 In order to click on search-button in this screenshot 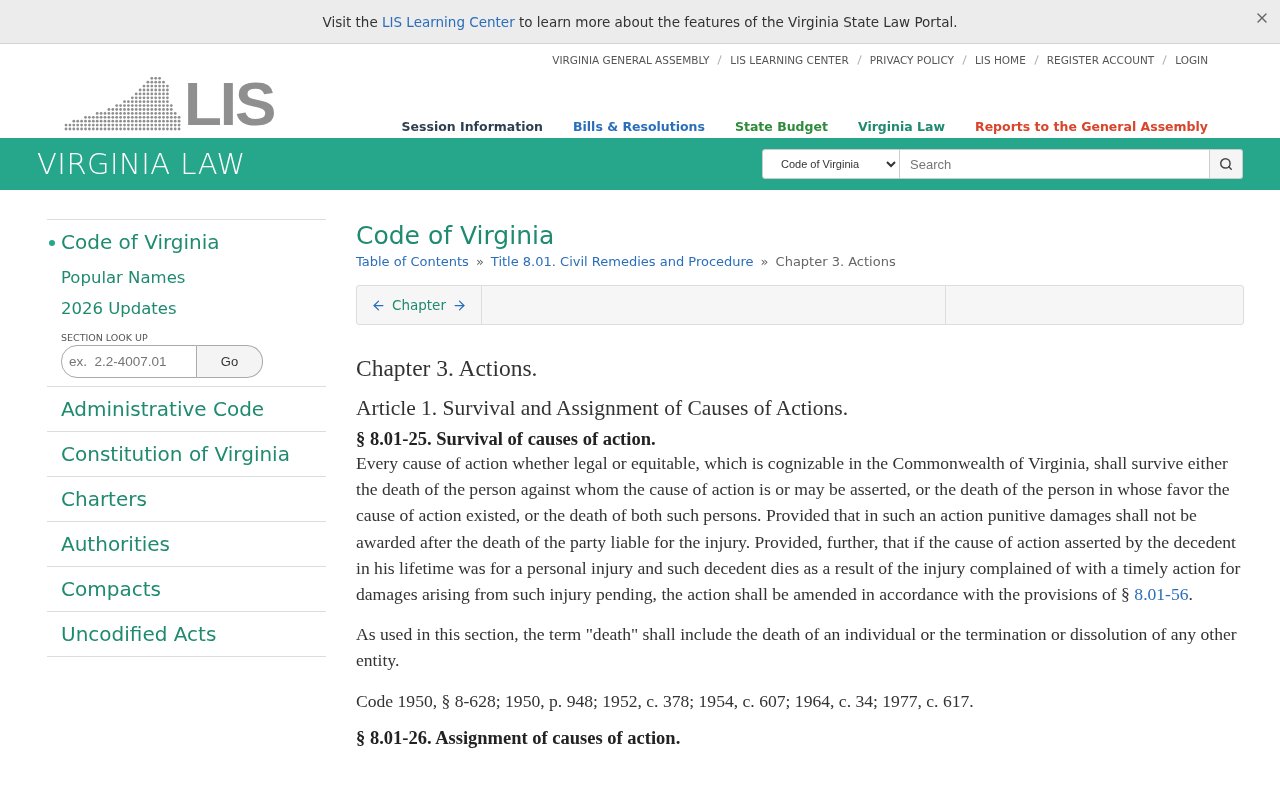, I will do `click(1226, 164)`.